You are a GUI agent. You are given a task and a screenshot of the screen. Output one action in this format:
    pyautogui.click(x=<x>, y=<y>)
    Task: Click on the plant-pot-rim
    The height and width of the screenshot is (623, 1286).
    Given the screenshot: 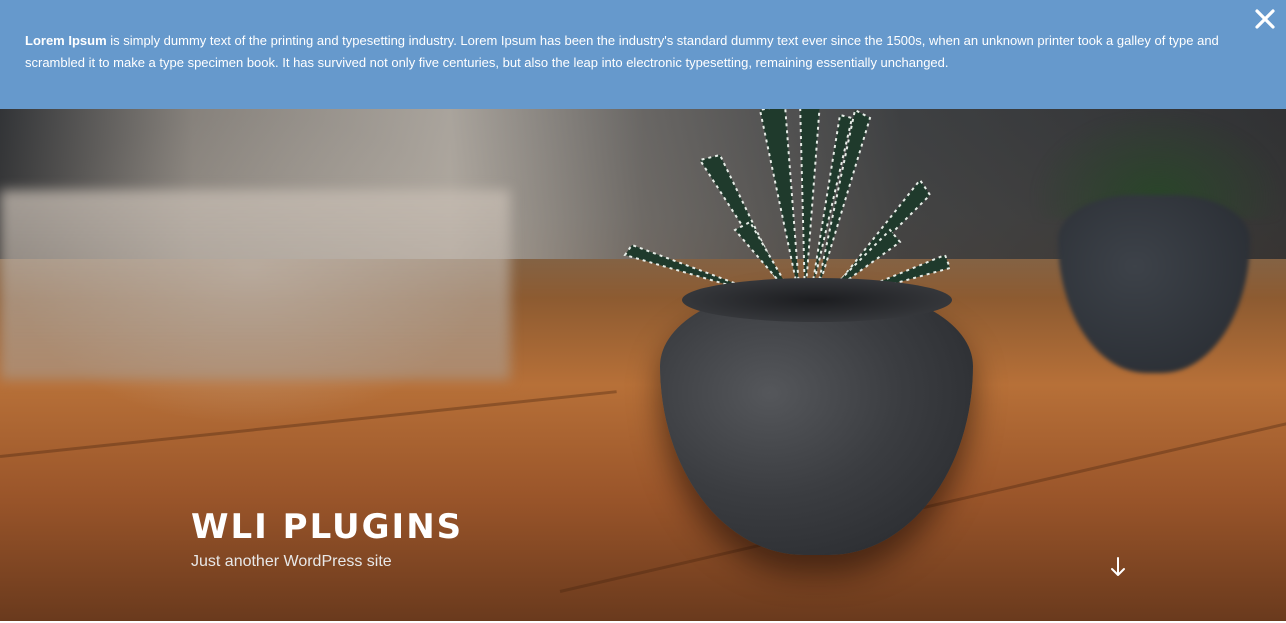 What is the action you would take?
    pyautogui.click(x=817, y=300)
    